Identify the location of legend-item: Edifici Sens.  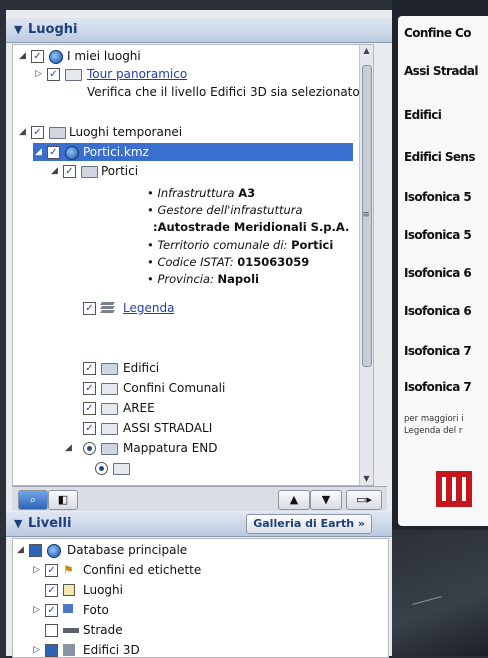
(440, 157).